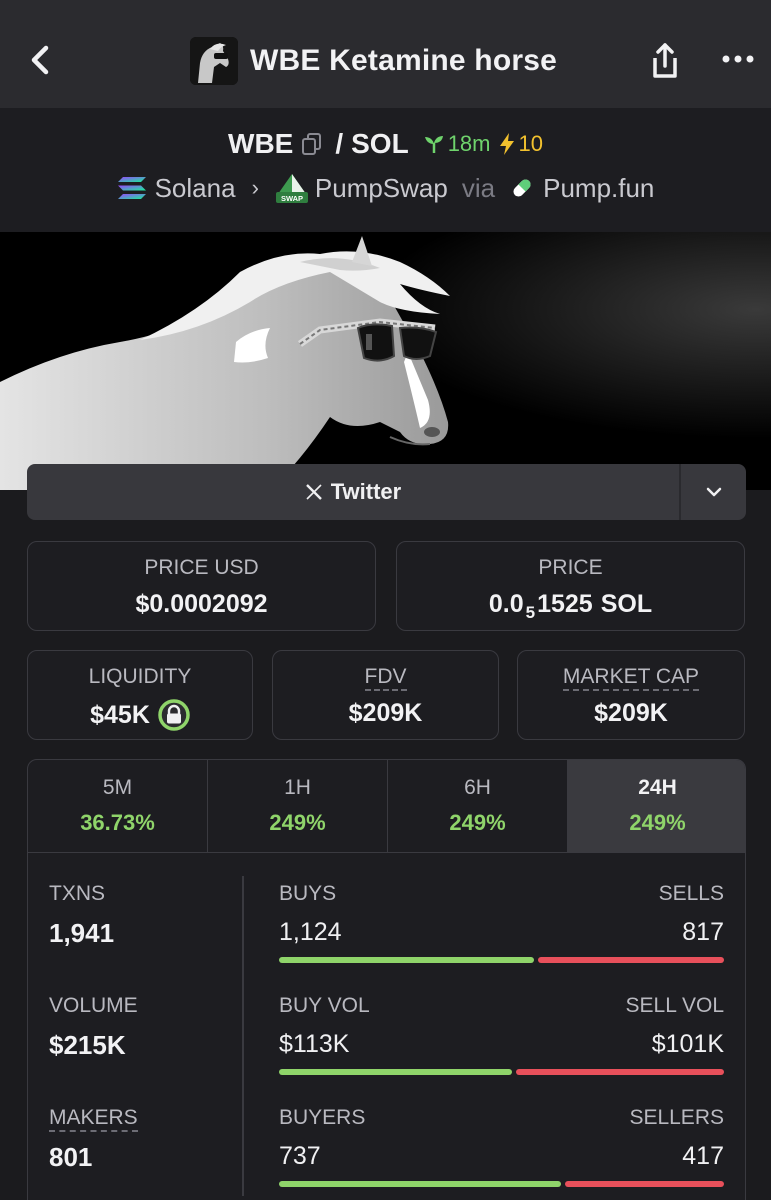  Describe the element at coordinates (324, 1005) in the screenshot. I see `buy-vol-label: BUY VOL` at that location.